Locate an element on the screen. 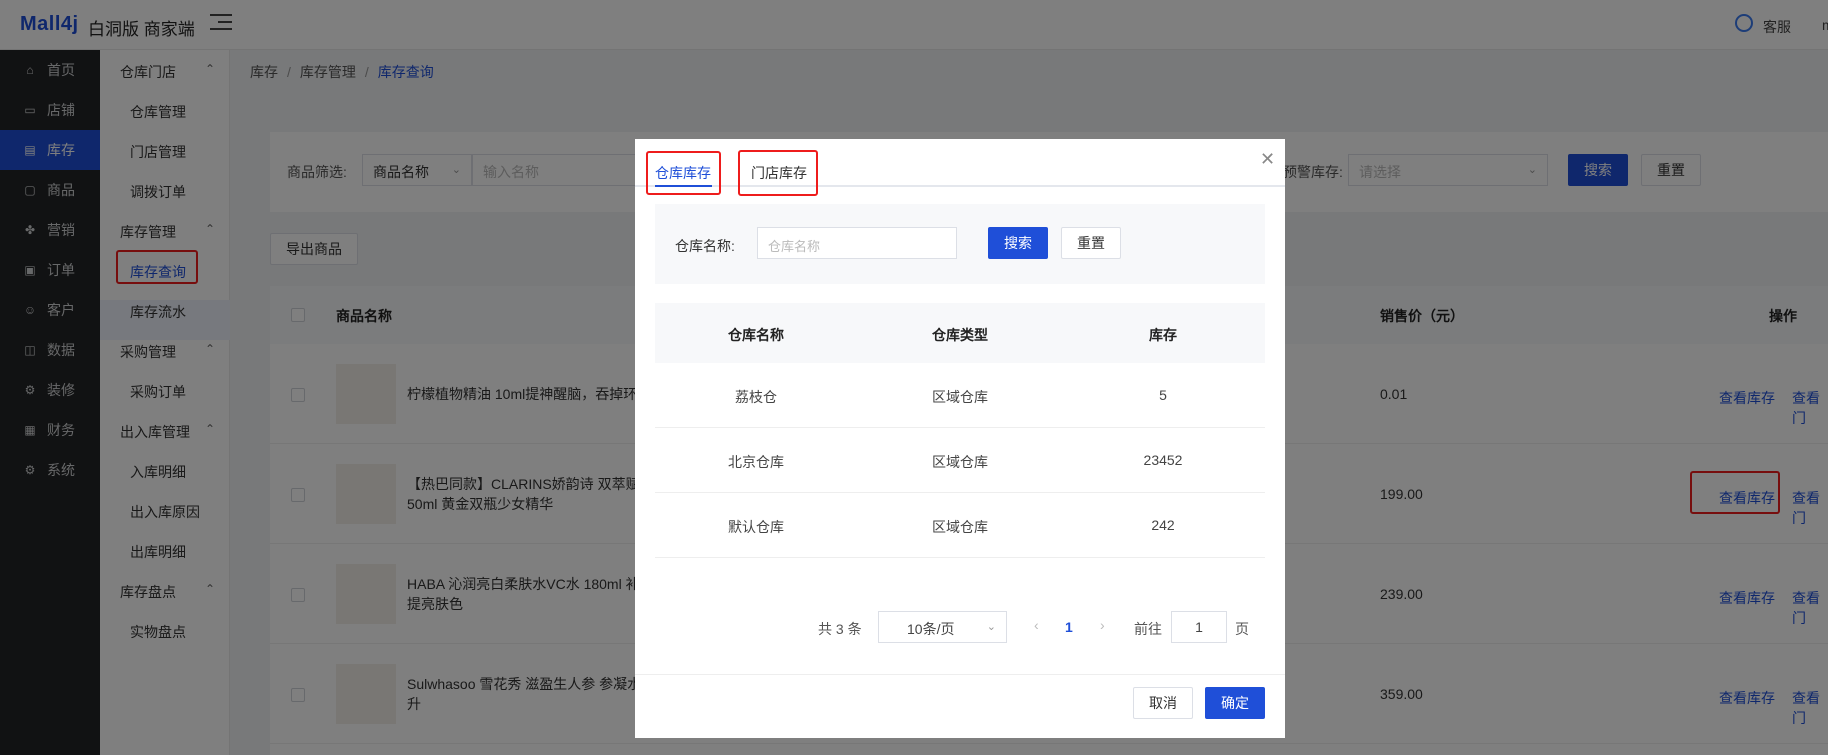 The height and width of the screenshot is (755, 1828). dialog-footer-divider is located at coordinates (960, 674).